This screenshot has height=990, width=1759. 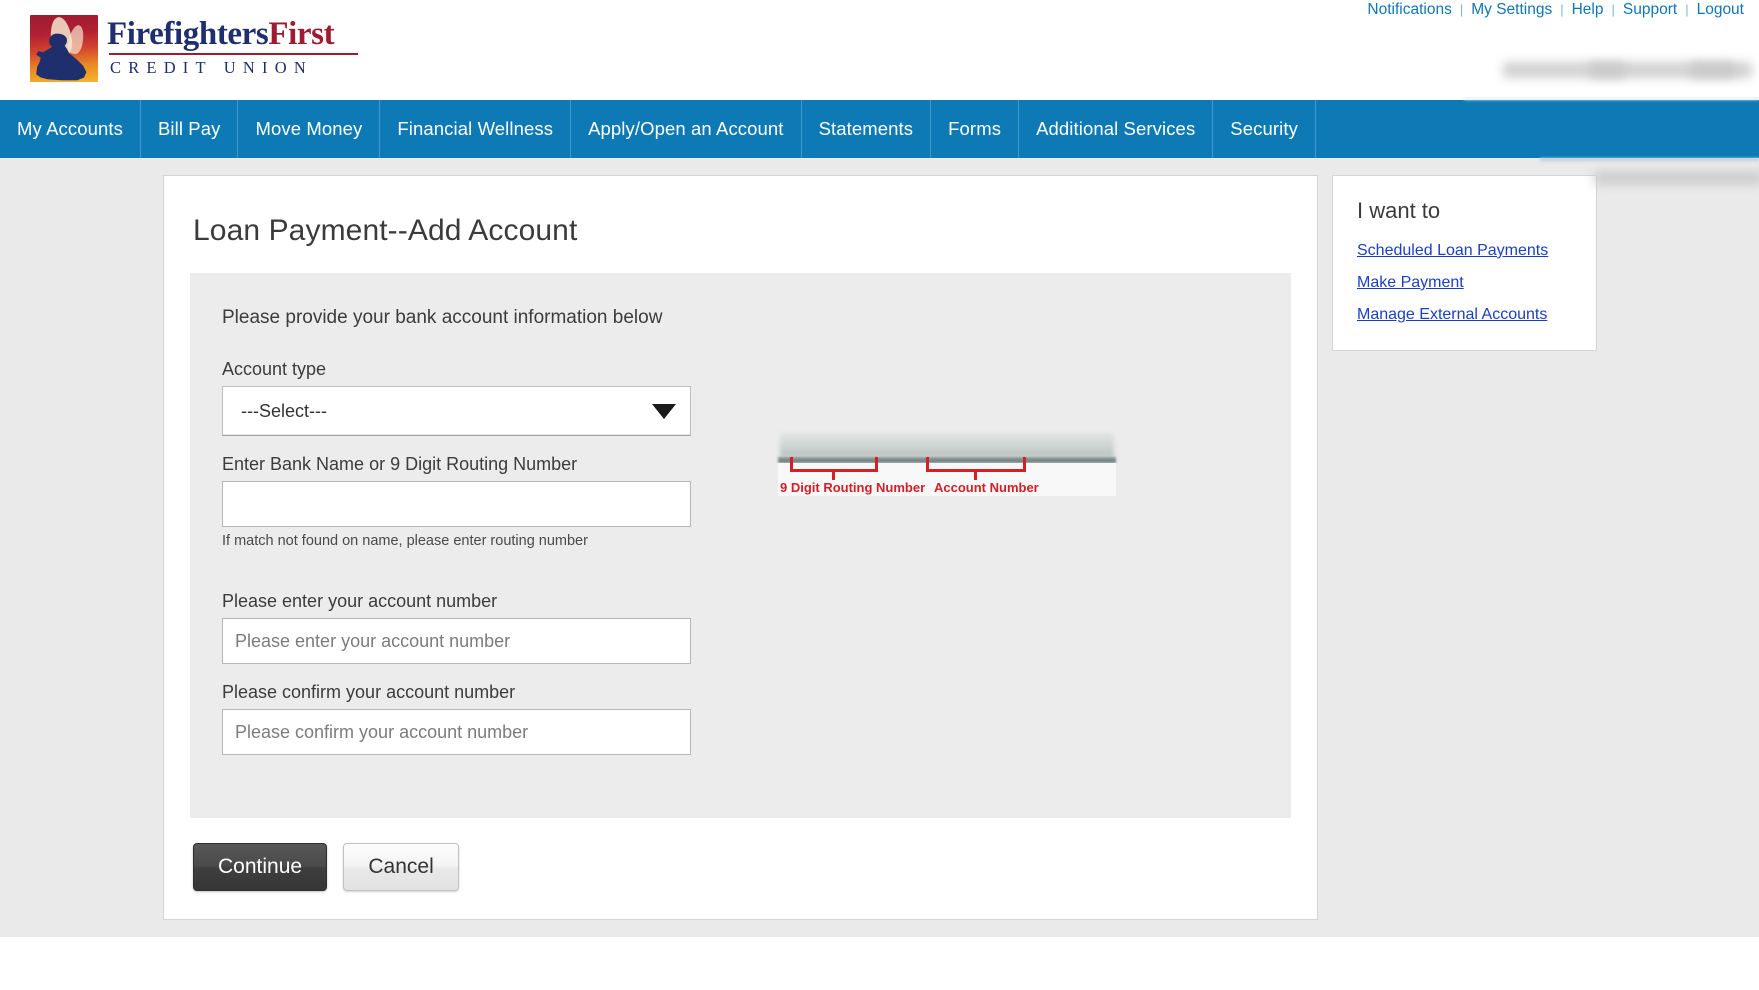 What do you see at coordinates (947, 445) in the screenshot?
I see `check-blurred-numbers` at bounding box center [947, 445].